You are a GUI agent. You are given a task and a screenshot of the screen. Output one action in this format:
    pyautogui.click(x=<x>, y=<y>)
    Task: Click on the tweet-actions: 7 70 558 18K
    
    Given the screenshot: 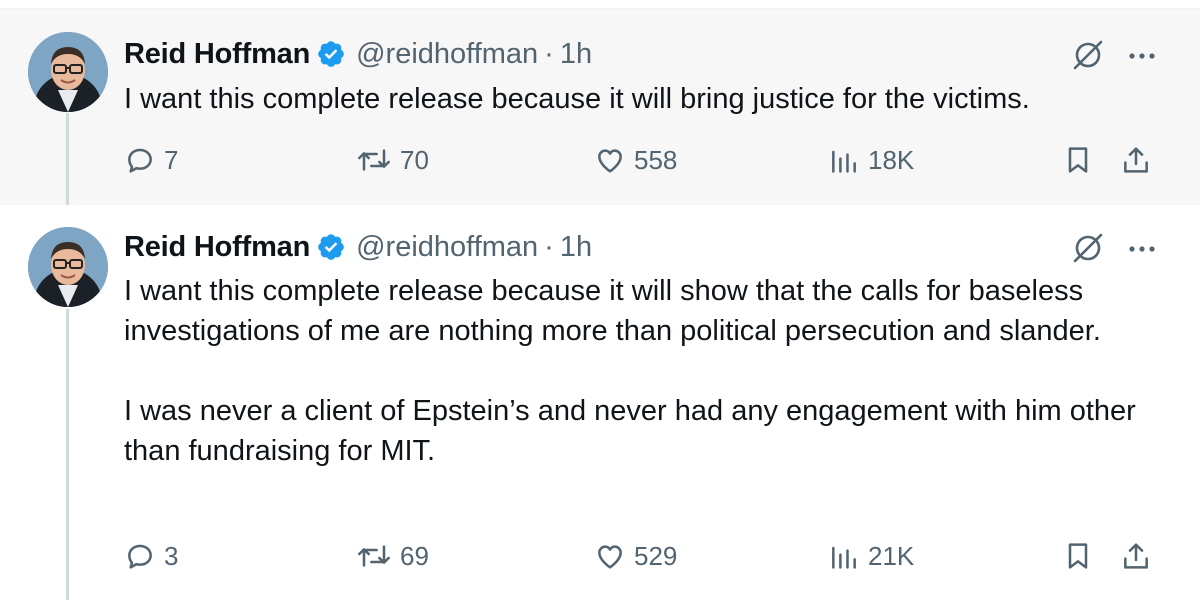 What is the action you would take?
    pyautogui.click(x=644, y=160)
    